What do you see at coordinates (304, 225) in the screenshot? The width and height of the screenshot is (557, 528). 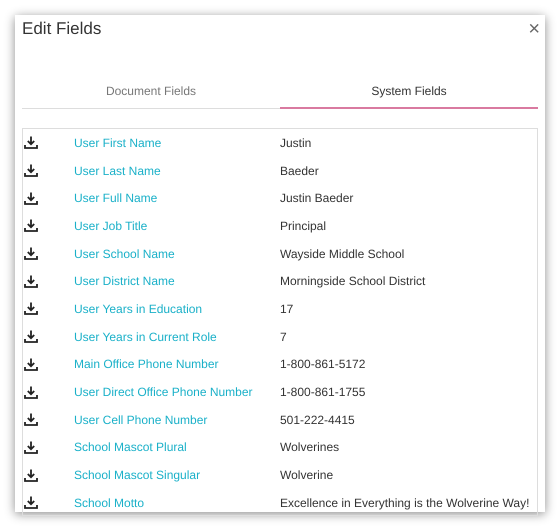 I see `field-value: Principal` at bounding box center [304, 225].